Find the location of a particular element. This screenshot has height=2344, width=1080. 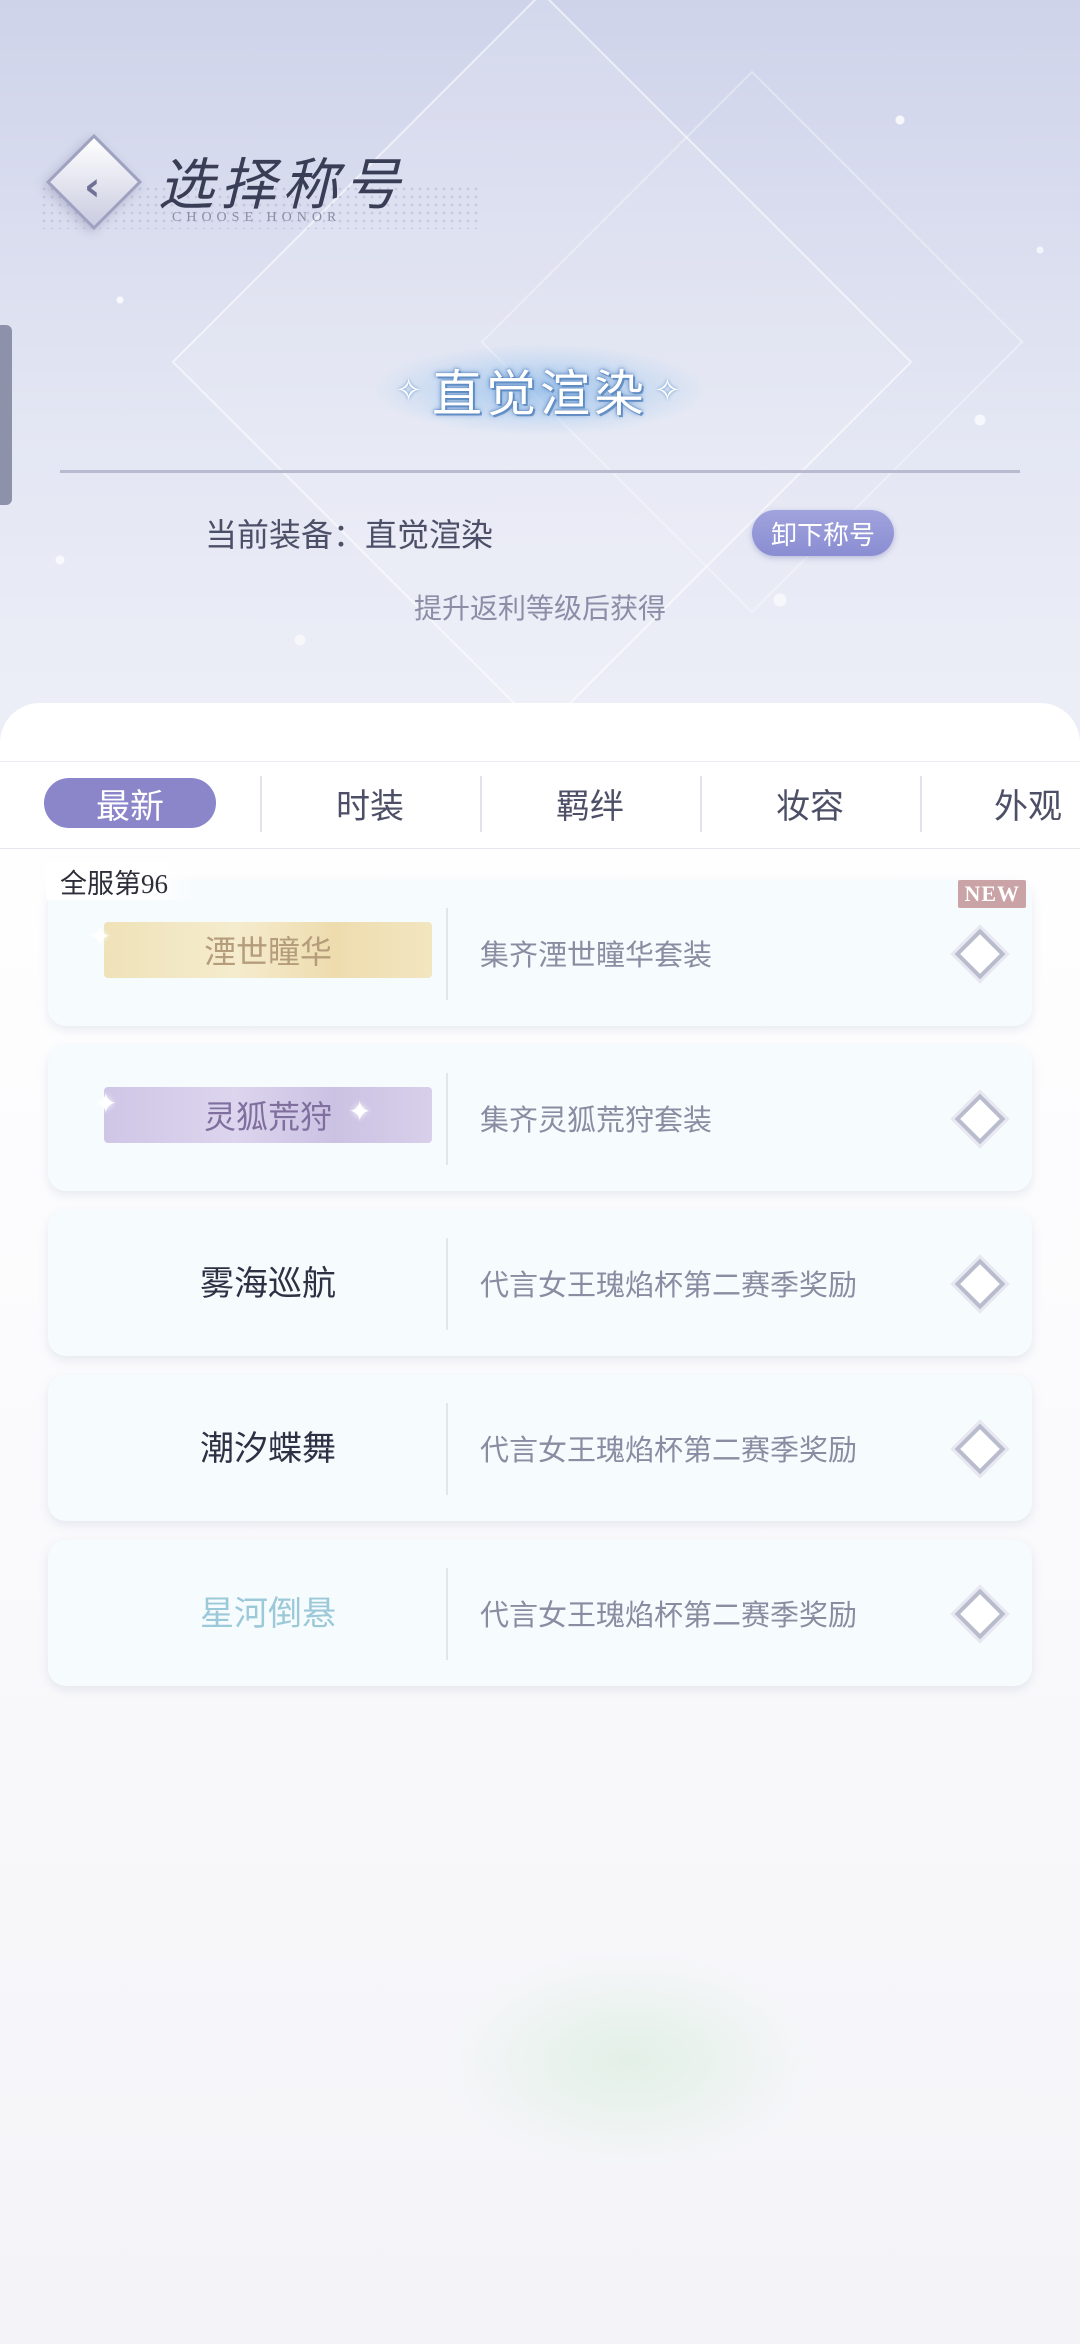

honor-name-area: 潮汐蝶舞 is located at coordinates (268, 1445).